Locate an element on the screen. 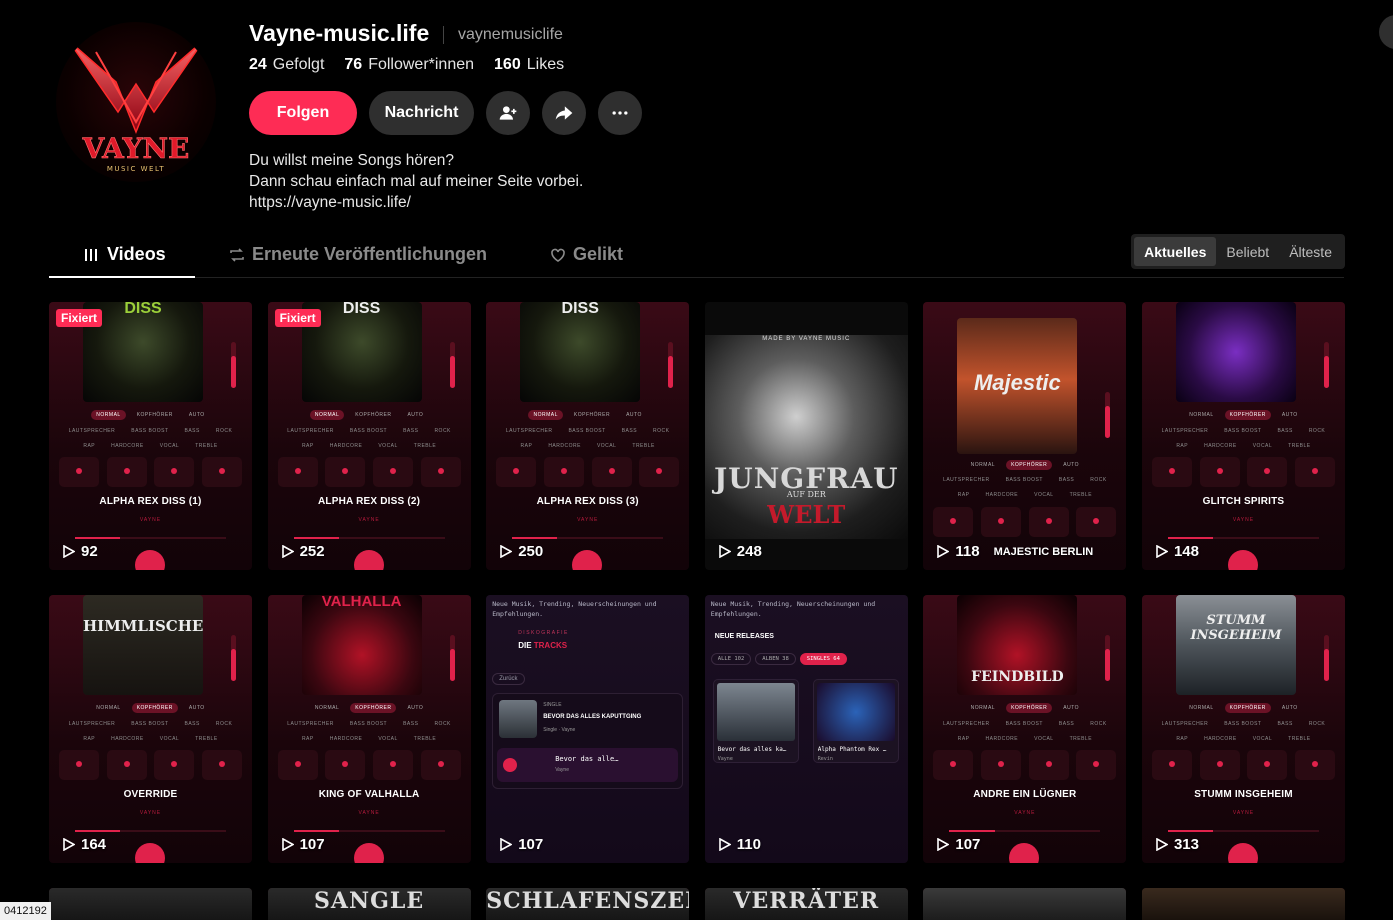  name-separator is located at coordinates (443, 35).